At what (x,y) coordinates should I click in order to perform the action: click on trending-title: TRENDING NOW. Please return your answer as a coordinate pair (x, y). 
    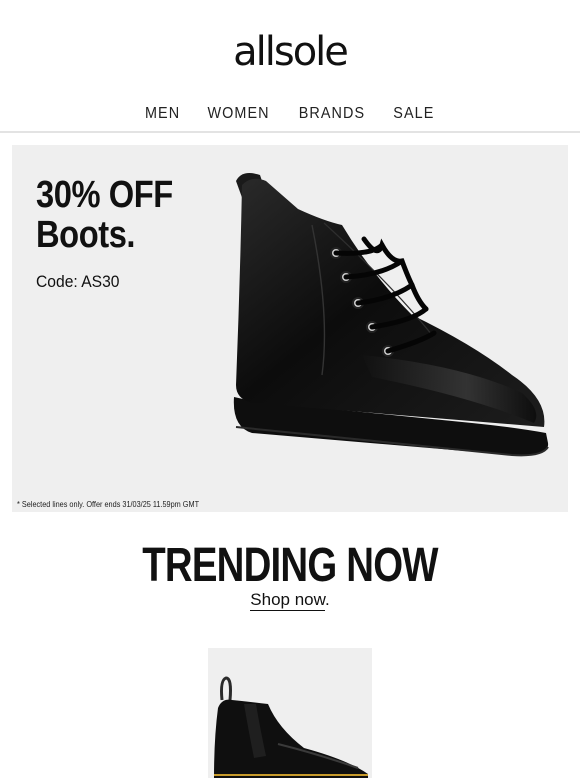
    Looking at the image, I should click on (290, 565).